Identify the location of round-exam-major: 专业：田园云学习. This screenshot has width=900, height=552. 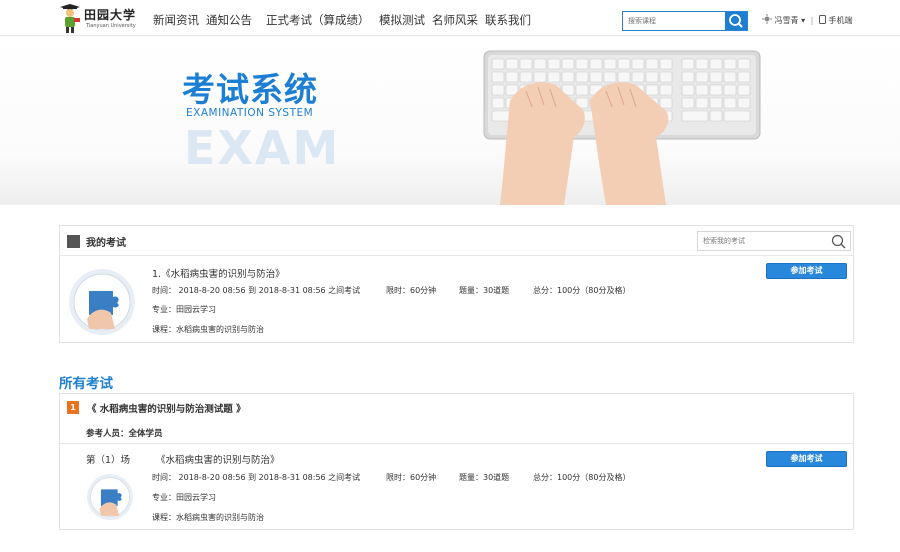
(184, 497).